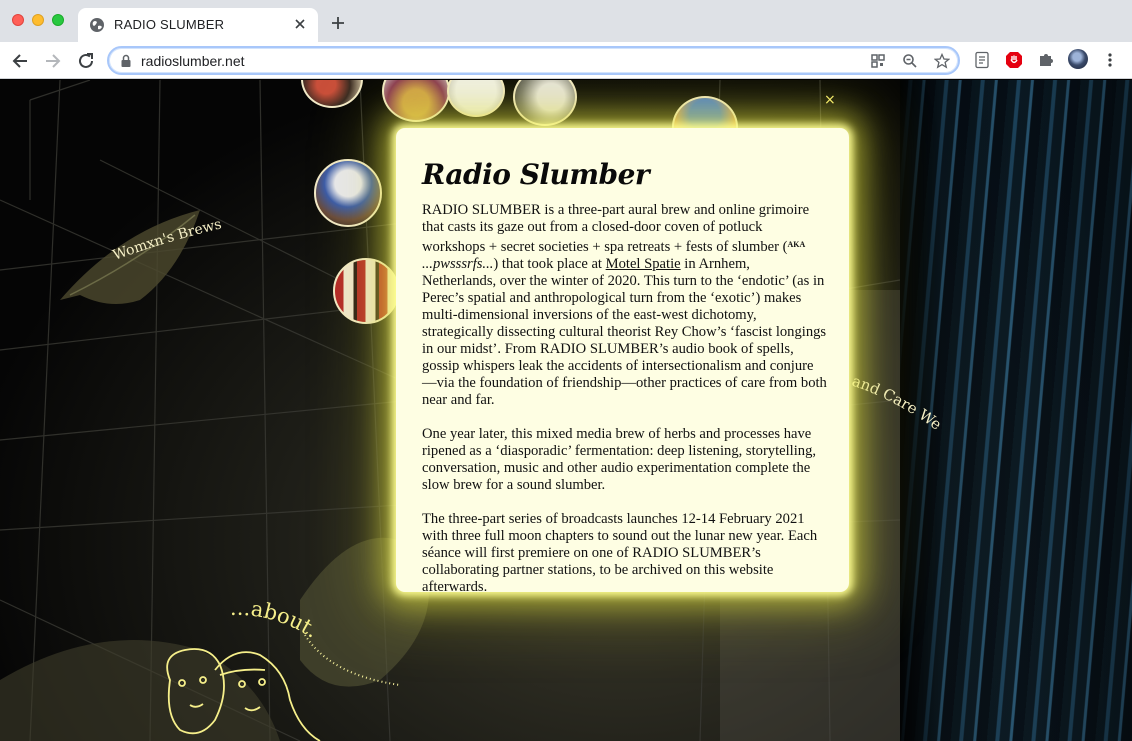  Describe the element at coordinates (536, 174) in the screenshot. I see `modal-title: Radio Slumber` at that location.